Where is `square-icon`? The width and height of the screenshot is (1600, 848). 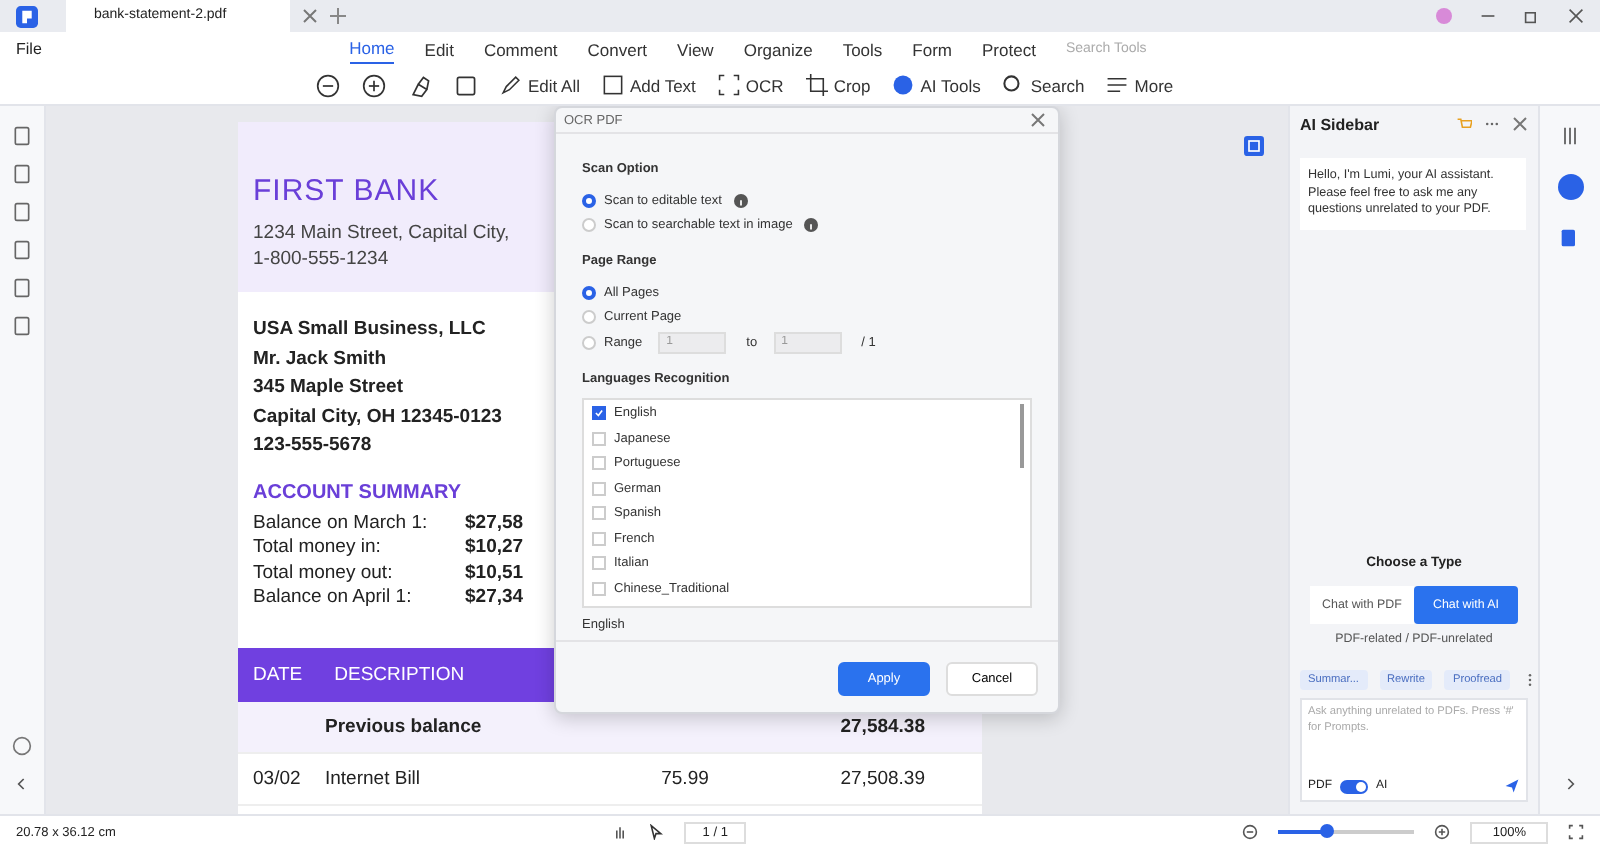 square-icon is located at coordinates (466, 85).